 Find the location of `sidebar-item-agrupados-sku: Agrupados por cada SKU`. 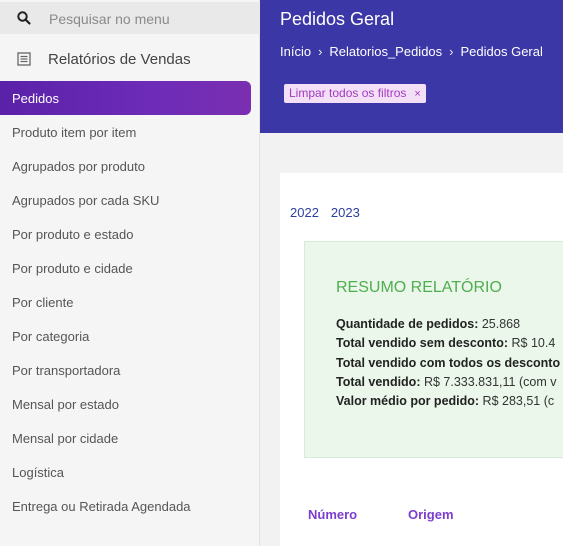

sidebar-item-agrupados-sku: Agrupados por cada SKU is located at coordinates (85, 200).